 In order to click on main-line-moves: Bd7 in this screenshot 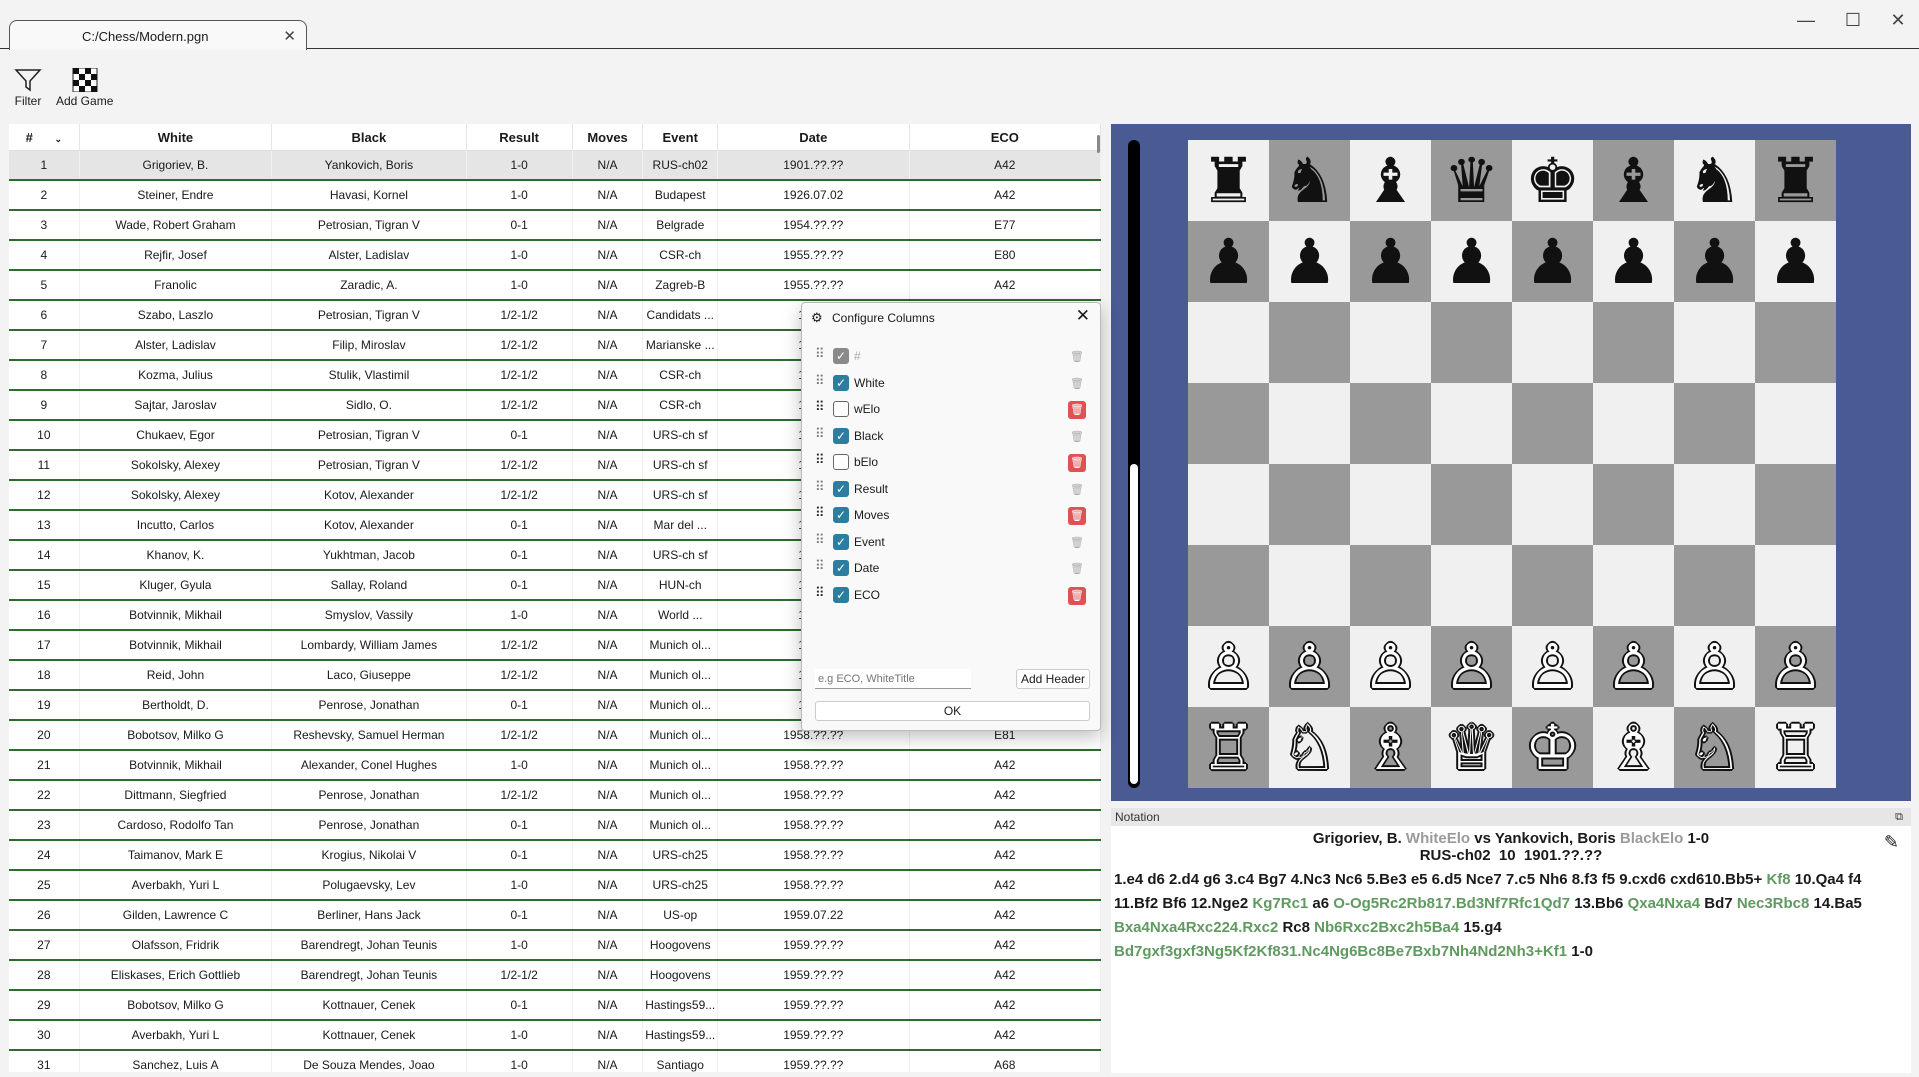, I will do `click(1718, 903)`.